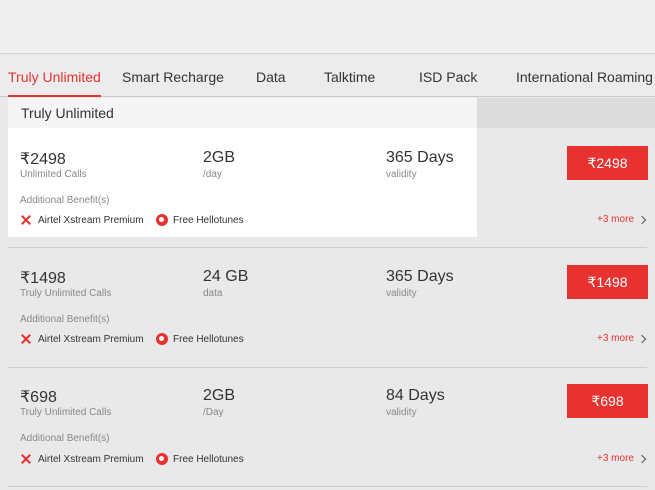 The height and width of the screenshot is (490, 655). What do you see at coordinates (327, 27) in the screenshot?
I see `top-header-band` at bounding box center [327, 27].